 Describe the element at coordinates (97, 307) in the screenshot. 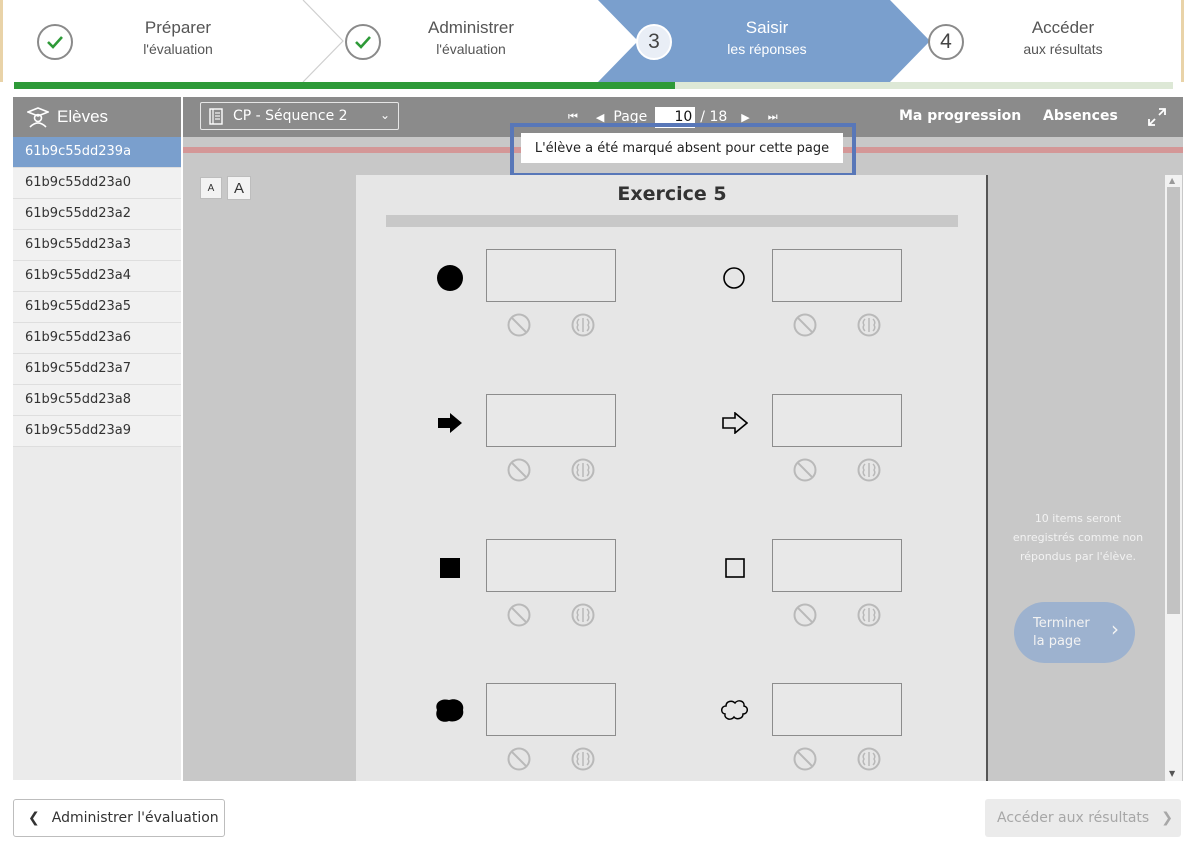

I see `student-item: 61b9c55dd23a5` at that location.